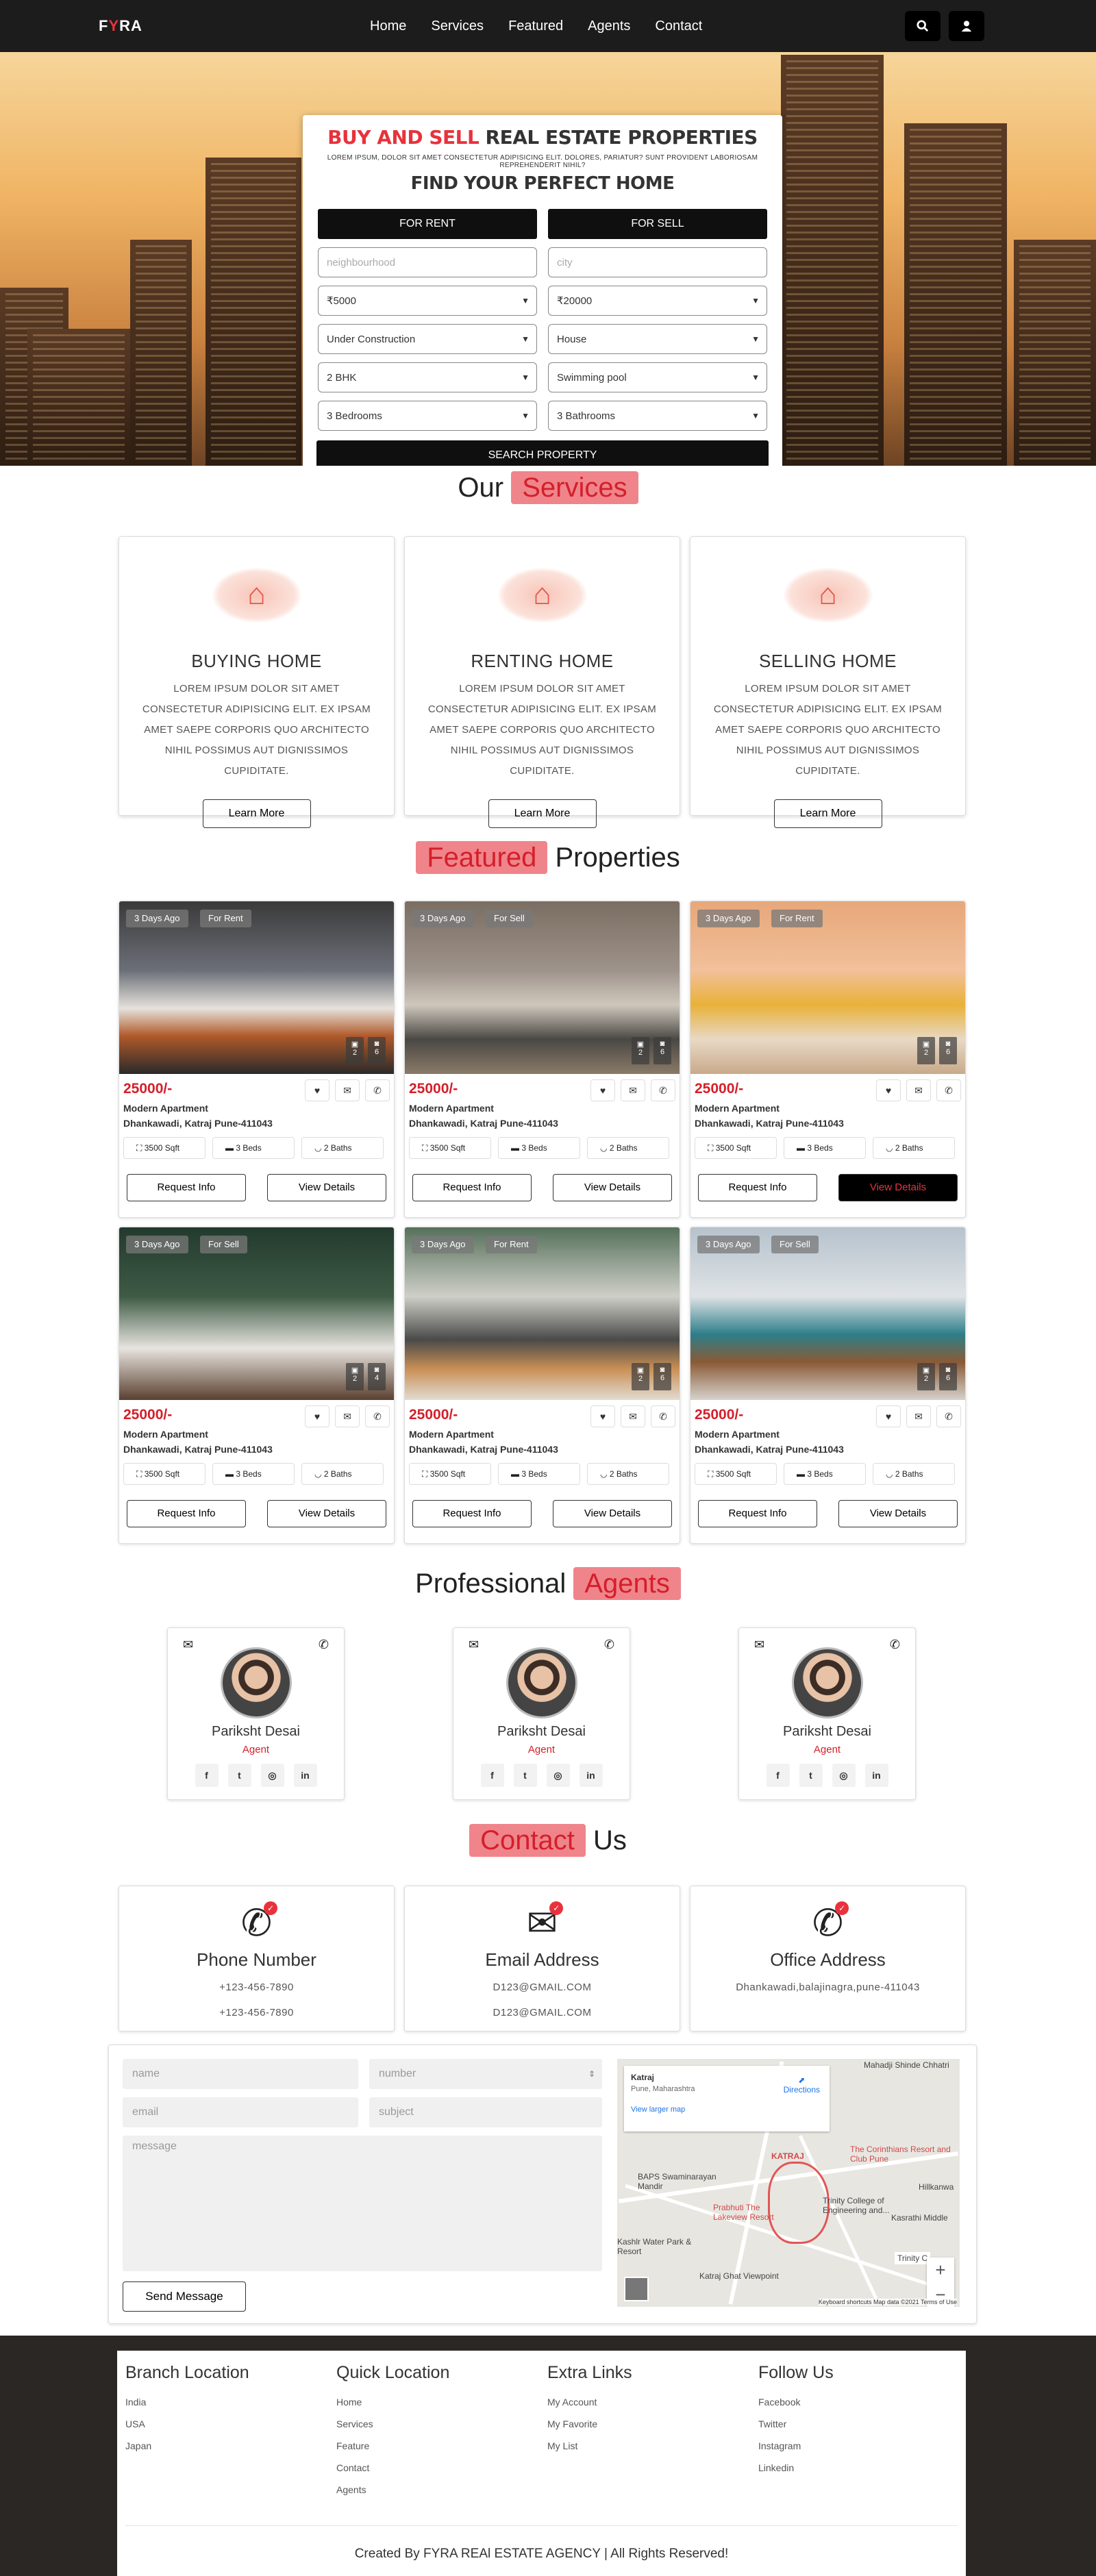 This screenshot has width=1096, height=2576. What do you see at coordinates (535, 26) in the screenshot?
I see `nav-link-featured: Featured` at bounding box center [535, 26].